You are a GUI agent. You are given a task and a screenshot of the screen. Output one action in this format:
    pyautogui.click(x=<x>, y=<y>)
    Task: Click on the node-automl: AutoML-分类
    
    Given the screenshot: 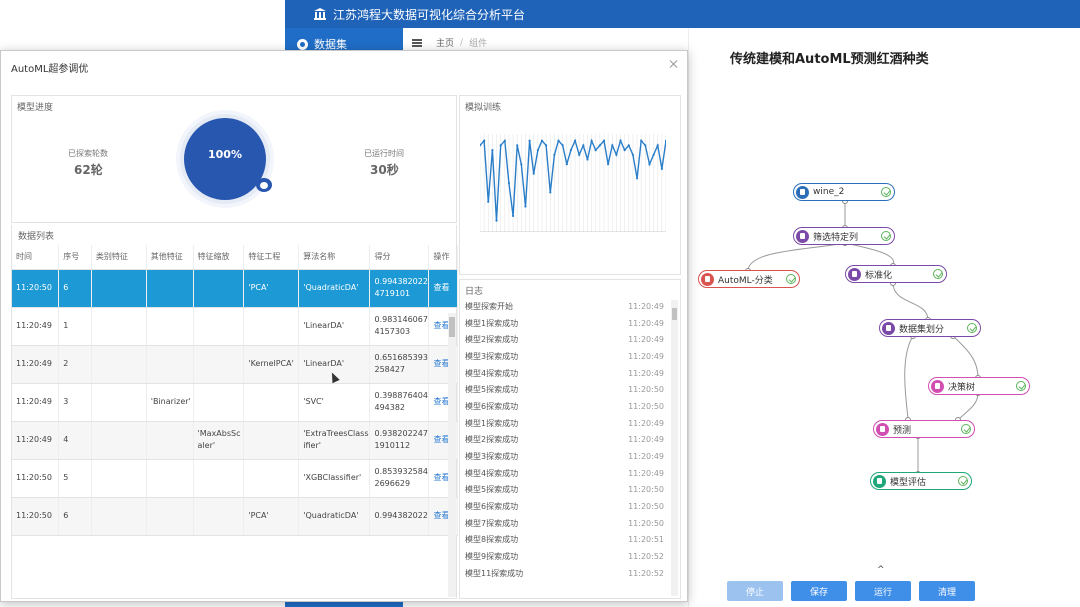 What is the action you would take?
    pyautogui.click(x=749, y=279)
    